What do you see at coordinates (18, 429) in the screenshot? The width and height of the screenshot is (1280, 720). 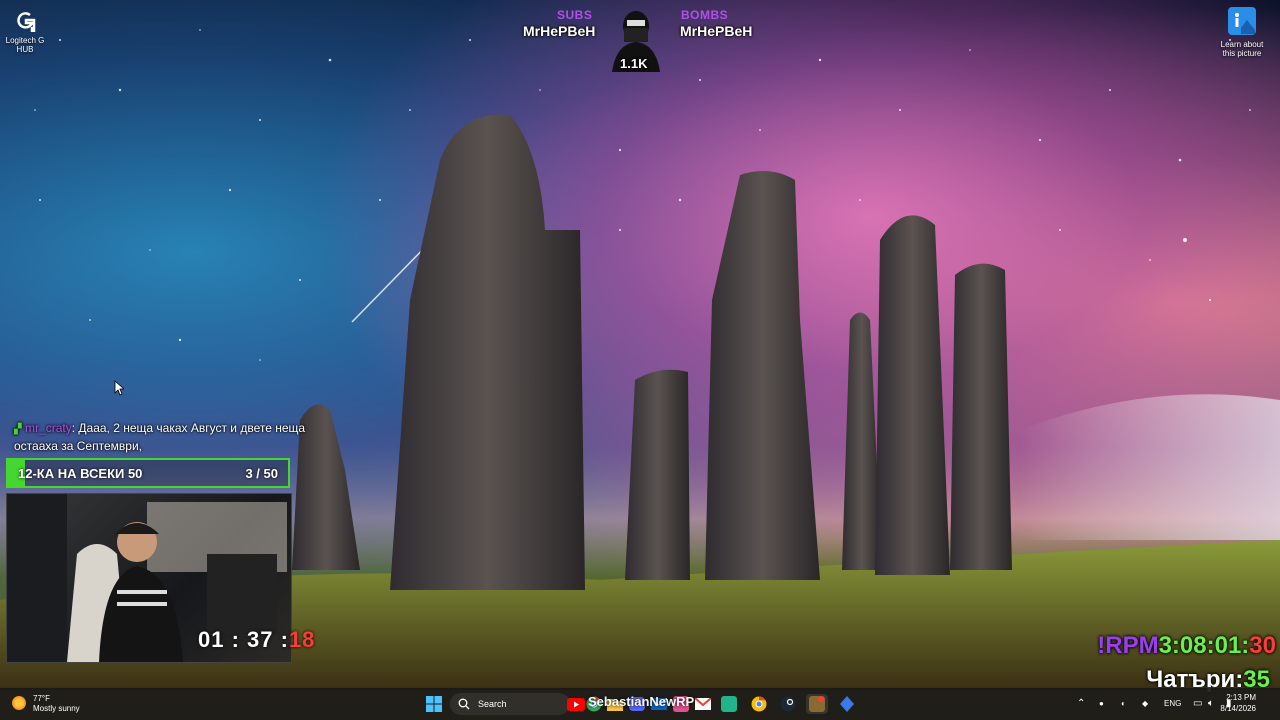 I see `chat-icon: ▞` at bounding box center [18, 429].